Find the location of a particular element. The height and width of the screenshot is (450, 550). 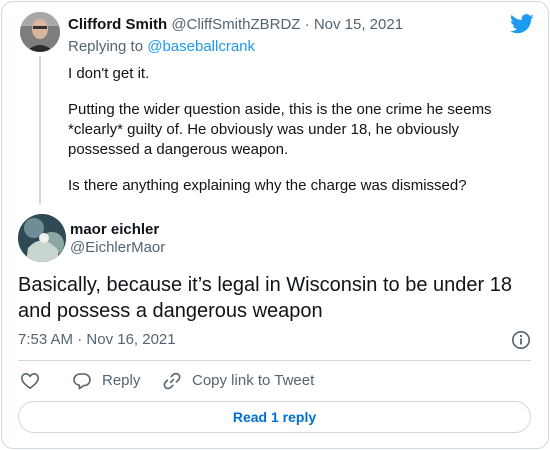

info-icon is located at coordinates (521, 340).